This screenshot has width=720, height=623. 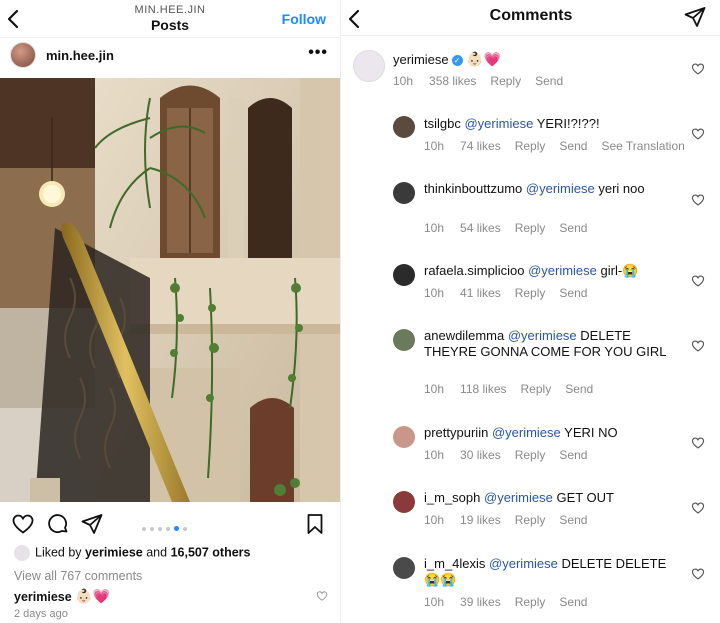 I want to click on comment-likes: 358 likes, so click(x=452, y=81).